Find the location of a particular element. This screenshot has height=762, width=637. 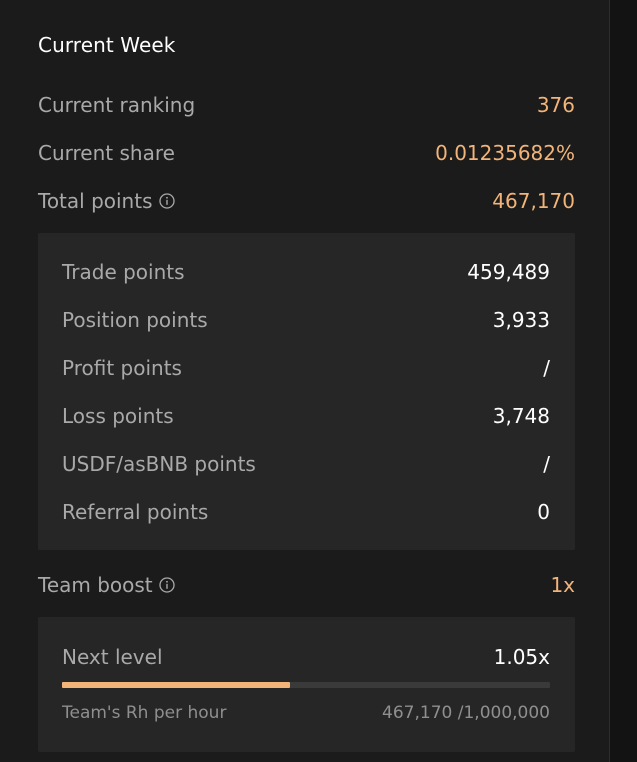

next-level-label: Next level is located at coordinates (112, 657).